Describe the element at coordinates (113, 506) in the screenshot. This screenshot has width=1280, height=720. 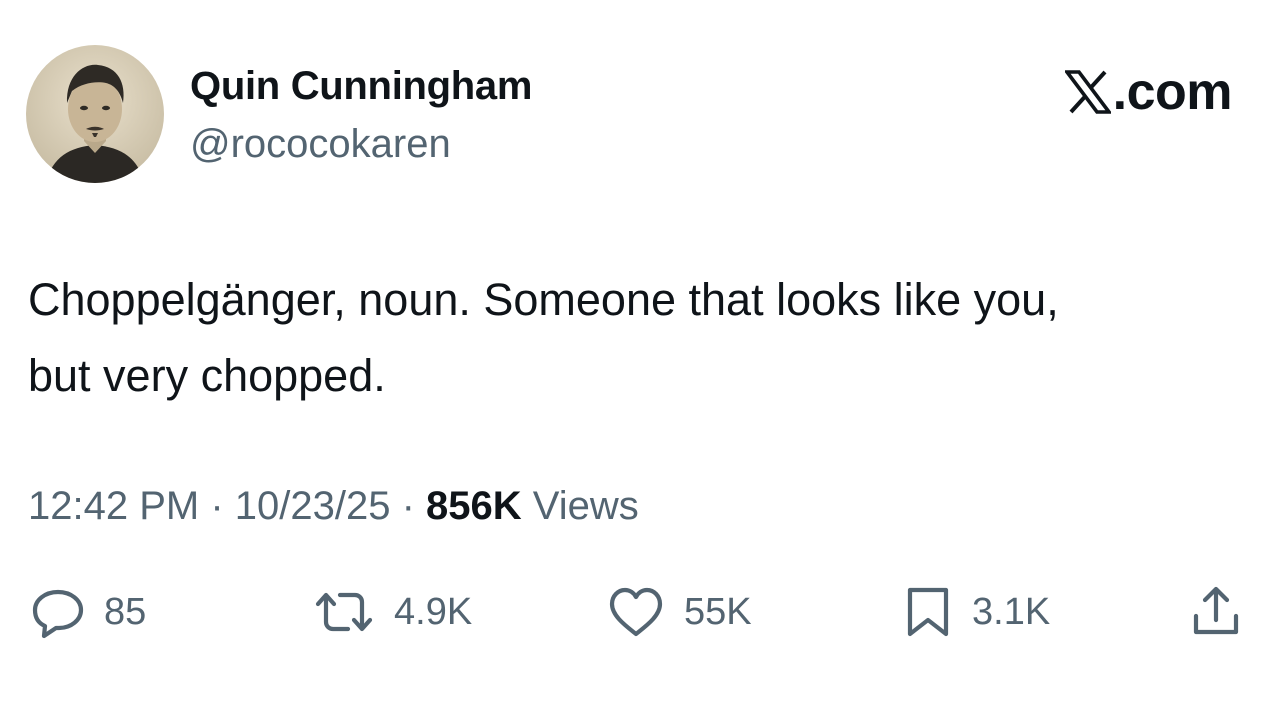
I see `tweet-time: 12:42 PM` at that location.